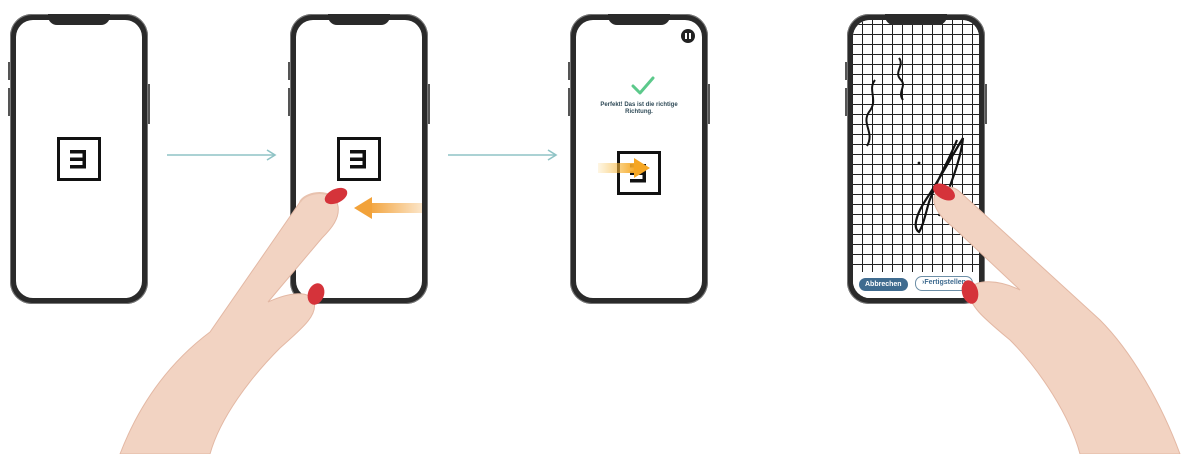  Describe the element at coordinates (624, 168) in the screenshot. I see `arrow-right-icon` at that location.